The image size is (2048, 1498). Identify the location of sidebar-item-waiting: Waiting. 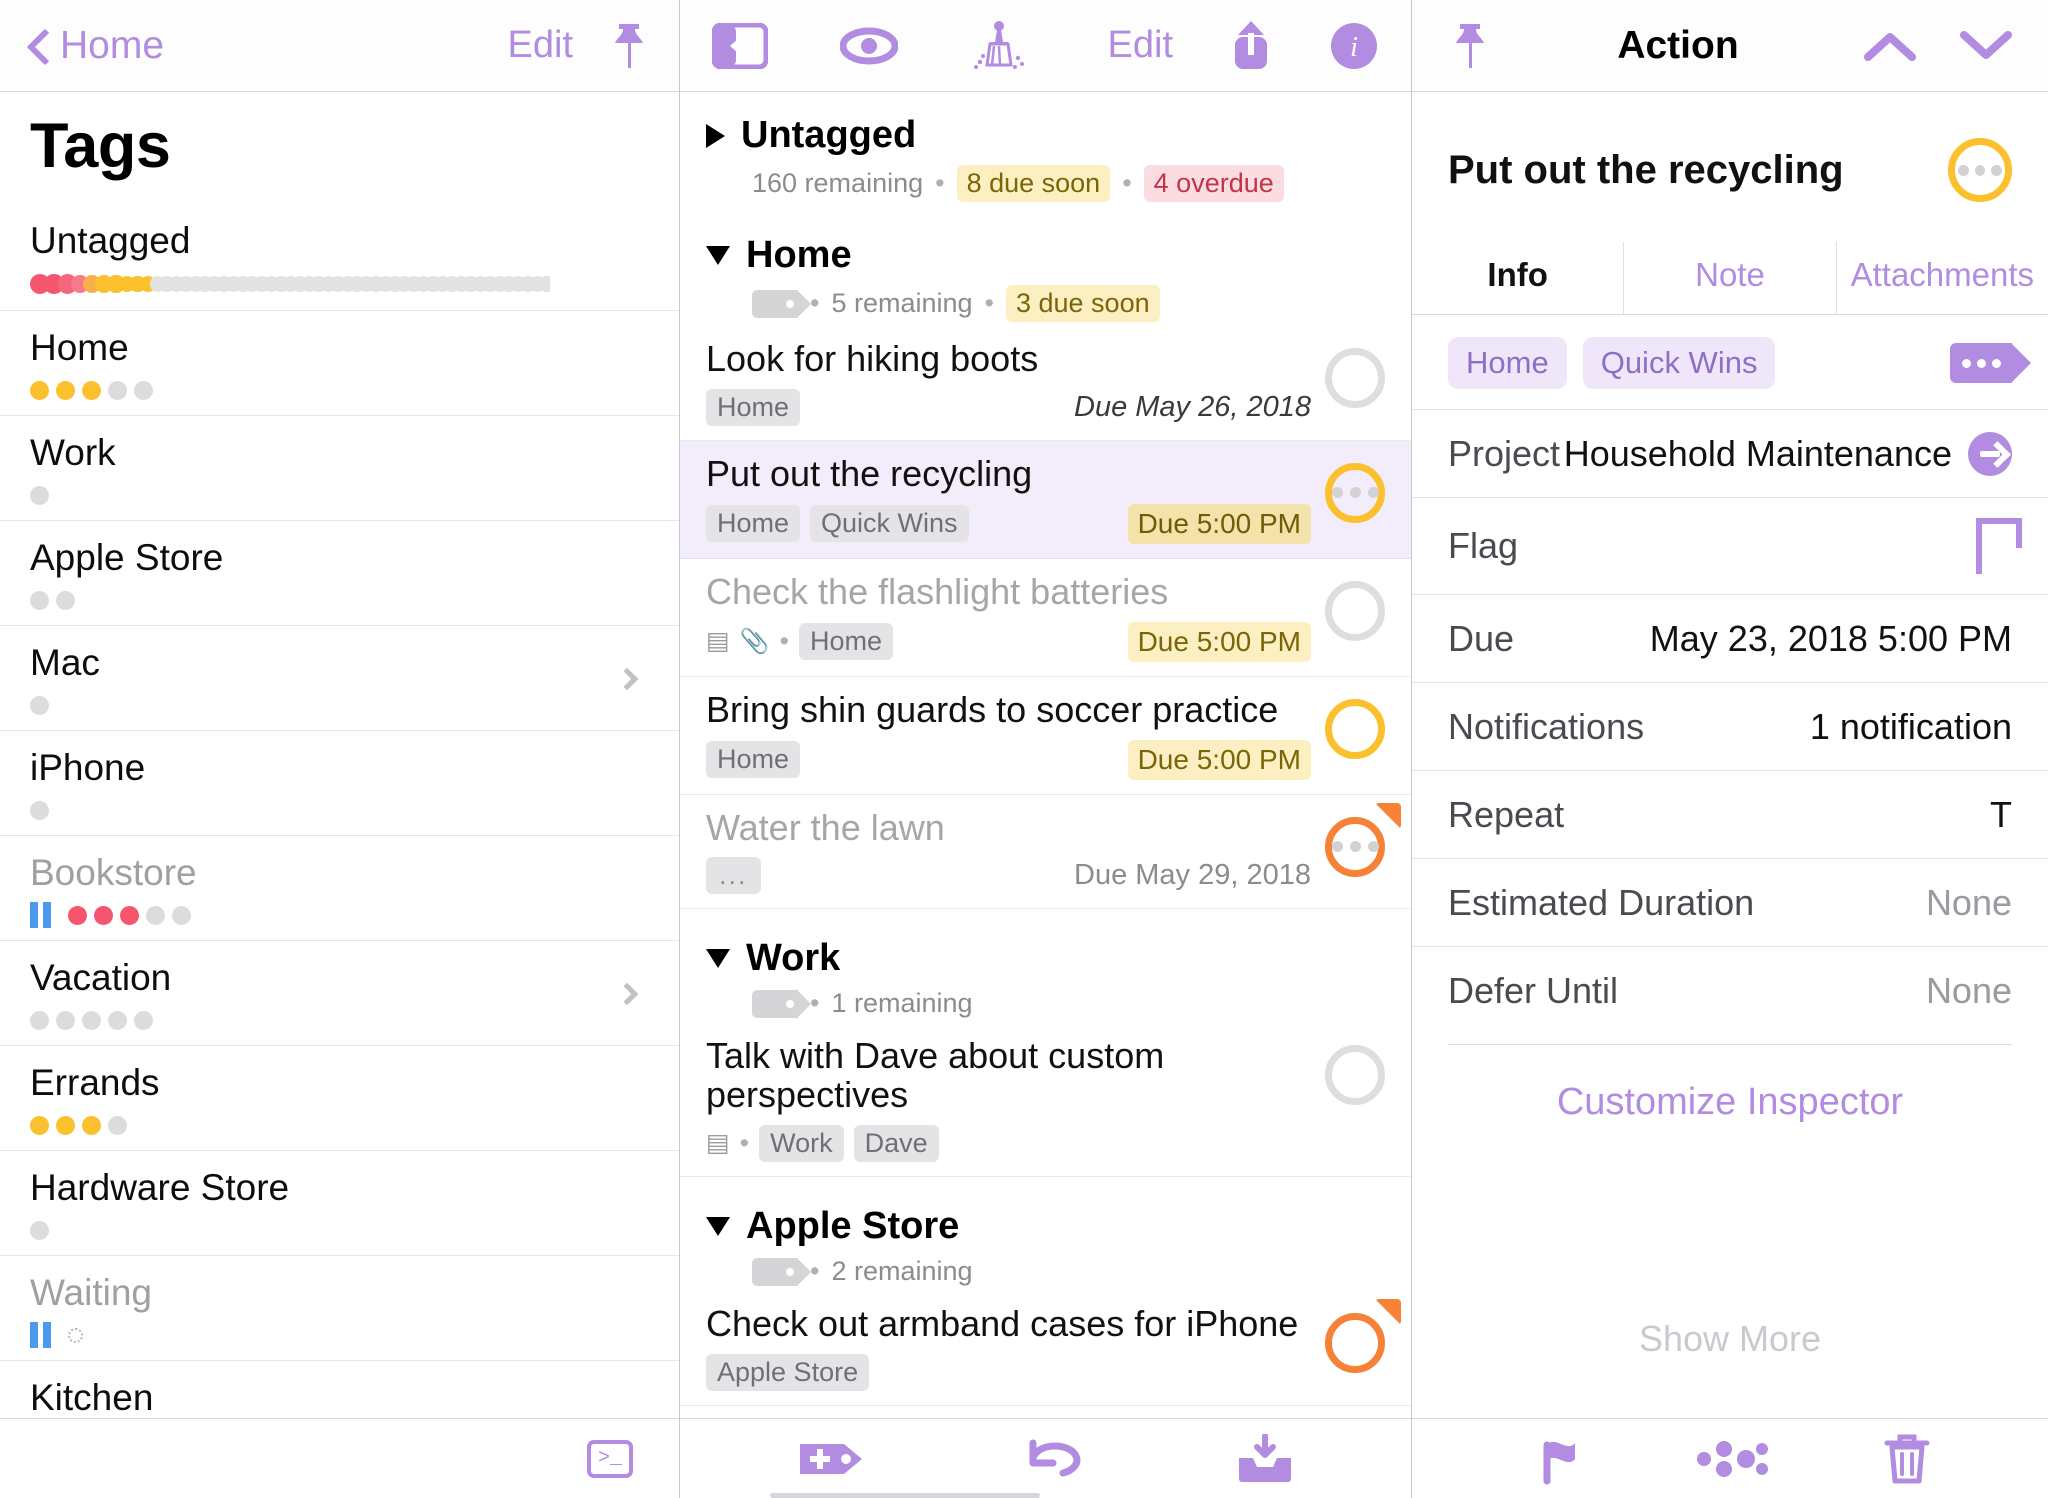
(339, 1308).